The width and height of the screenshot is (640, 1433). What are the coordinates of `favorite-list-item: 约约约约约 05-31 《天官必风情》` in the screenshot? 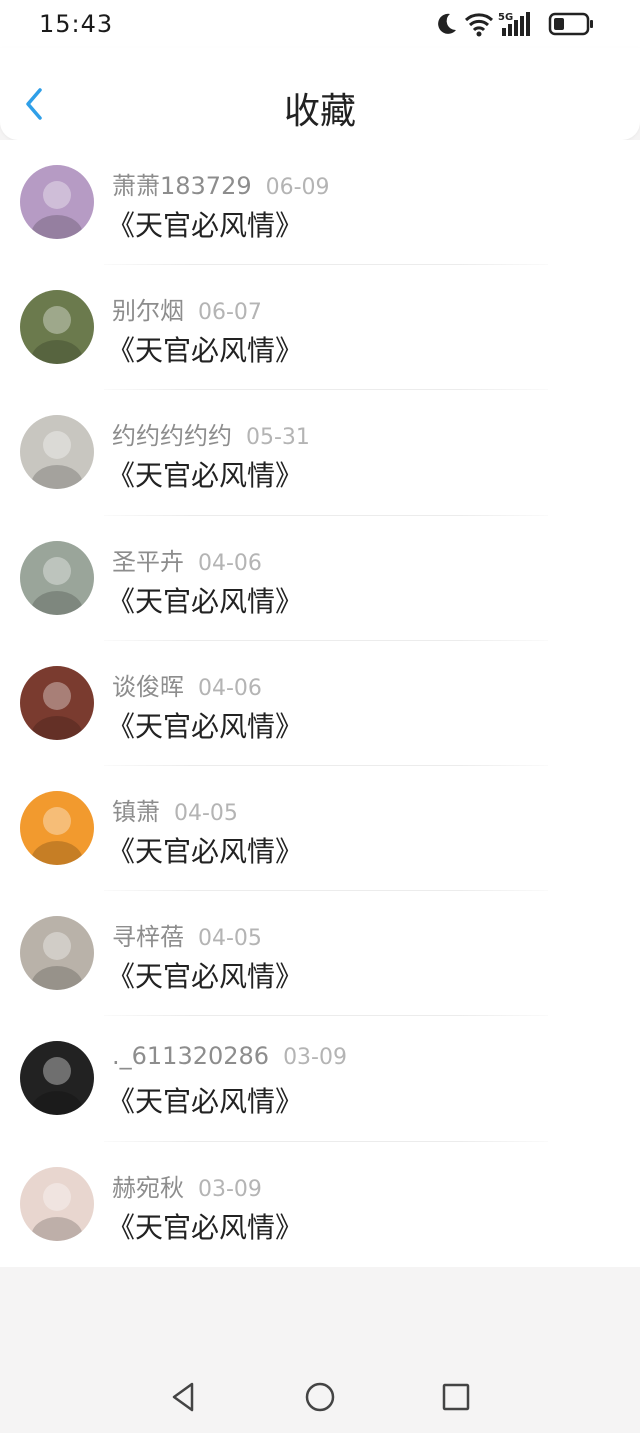 It's located at (320, 453).